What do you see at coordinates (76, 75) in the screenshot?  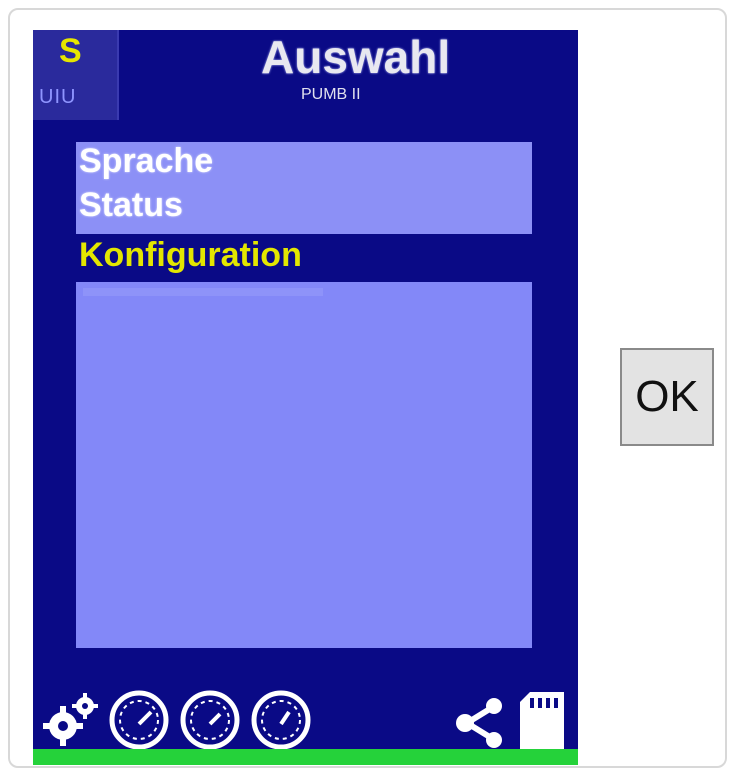 I see `status-badge: S UIU` at bounding box center [76, 75].